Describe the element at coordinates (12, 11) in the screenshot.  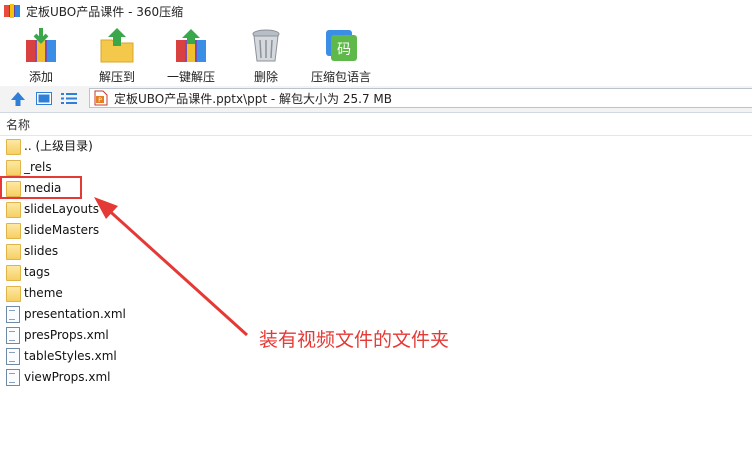
I see `archive-app-icon` at that location.